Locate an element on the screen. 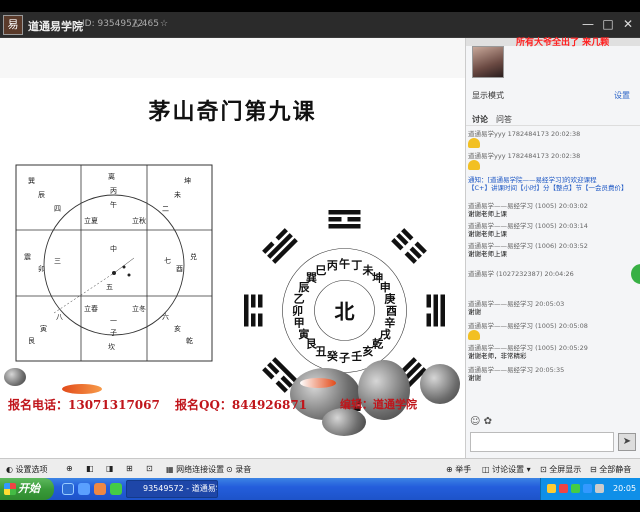  clock: 20:05 is located at coordinates (625, 488).